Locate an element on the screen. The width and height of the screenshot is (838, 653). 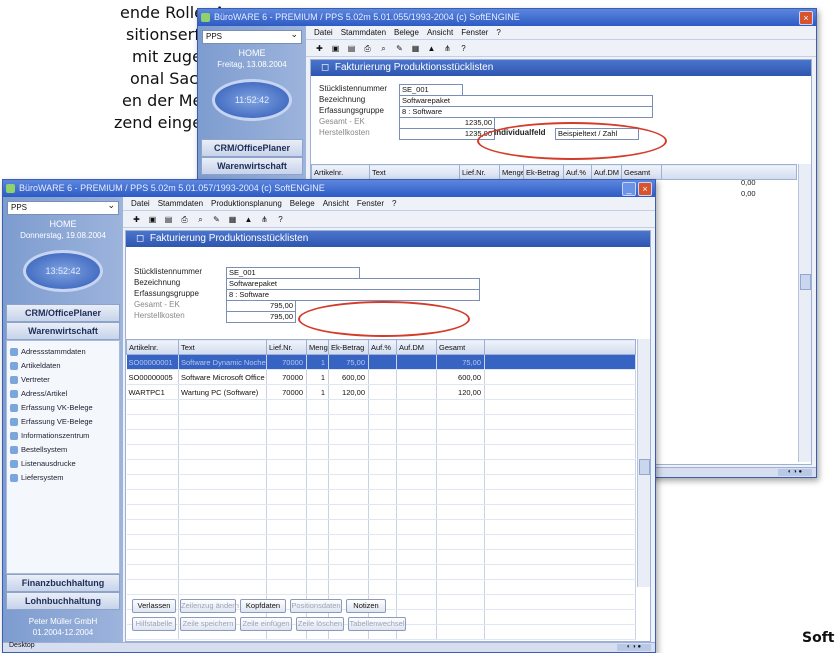
nav-item-adress-artikel: Adress/Artikel is located at coordinates (63, 394).